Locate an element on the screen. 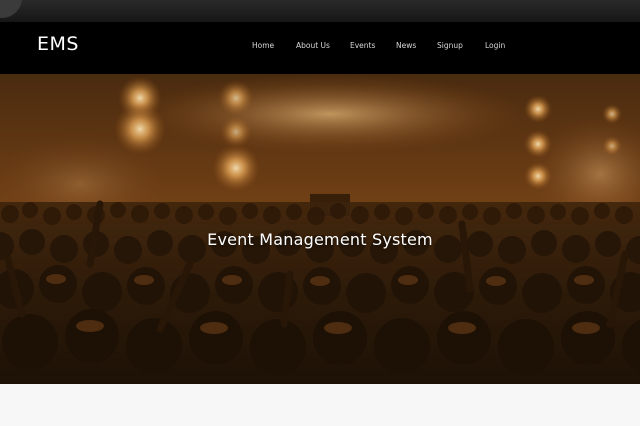 The height and width of the screenshot is (426, 640). brand-logo: EMS is located at coordinates (58, 44).